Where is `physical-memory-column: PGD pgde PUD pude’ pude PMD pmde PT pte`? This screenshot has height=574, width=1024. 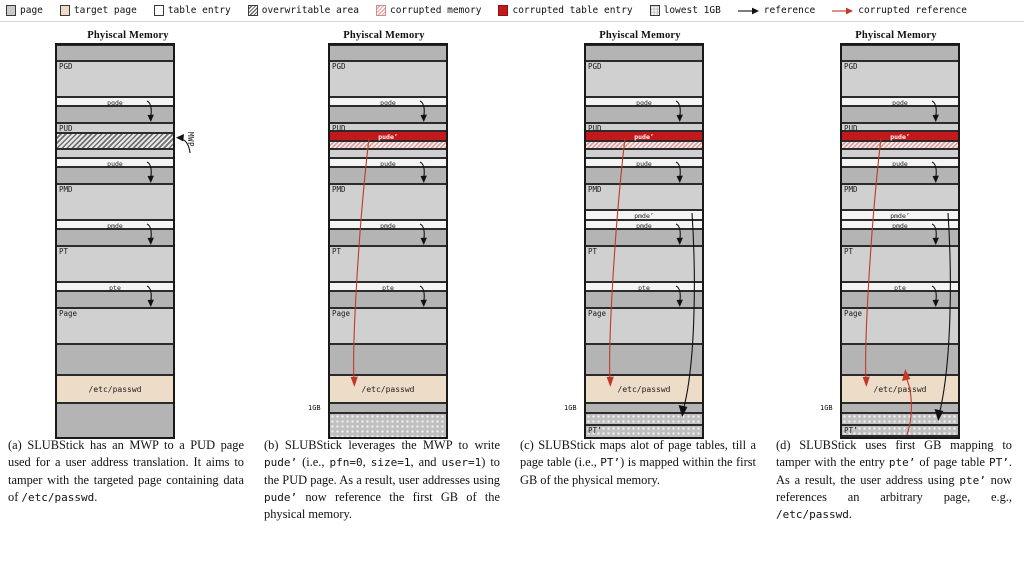 physical-memory-column: PGD pgde PUD pude’ pude PMD pmde PT pte is located at coordinates (388, 241).